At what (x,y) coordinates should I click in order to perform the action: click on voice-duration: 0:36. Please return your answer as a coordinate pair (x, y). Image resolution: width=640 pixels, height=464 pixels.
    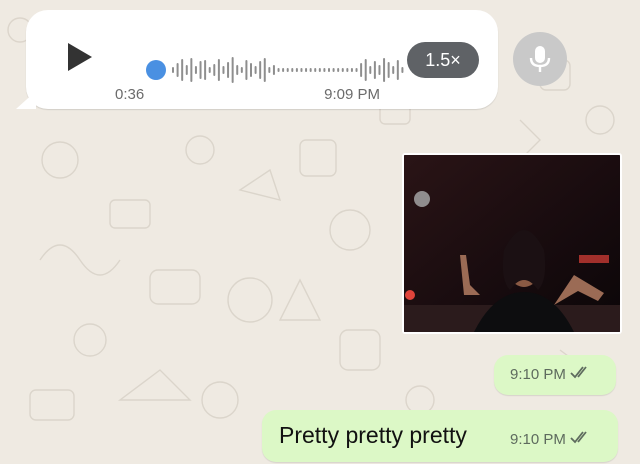
    Looking at the image, I should click on (130, 94).